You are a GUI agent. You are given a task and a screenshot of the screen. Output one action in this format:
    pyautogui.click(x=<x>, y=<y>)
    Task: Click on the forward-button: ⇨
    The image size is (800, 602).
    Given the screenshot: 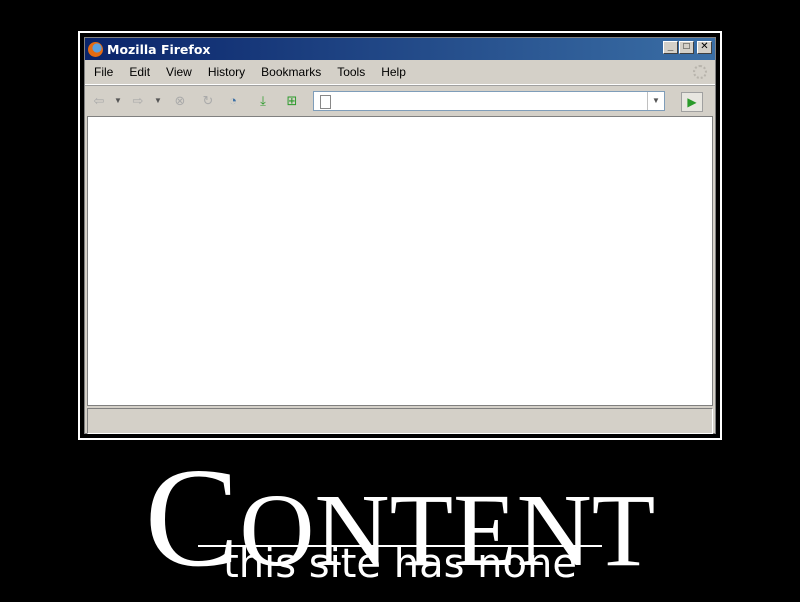 What is the action you would take?
    pyautogui.click(x=138, y=101)
    